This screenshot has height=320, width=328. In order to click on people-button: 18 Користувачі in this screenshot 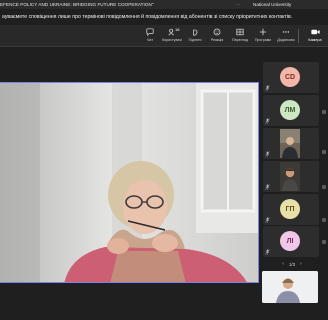, I will do `click(172, 36)`.